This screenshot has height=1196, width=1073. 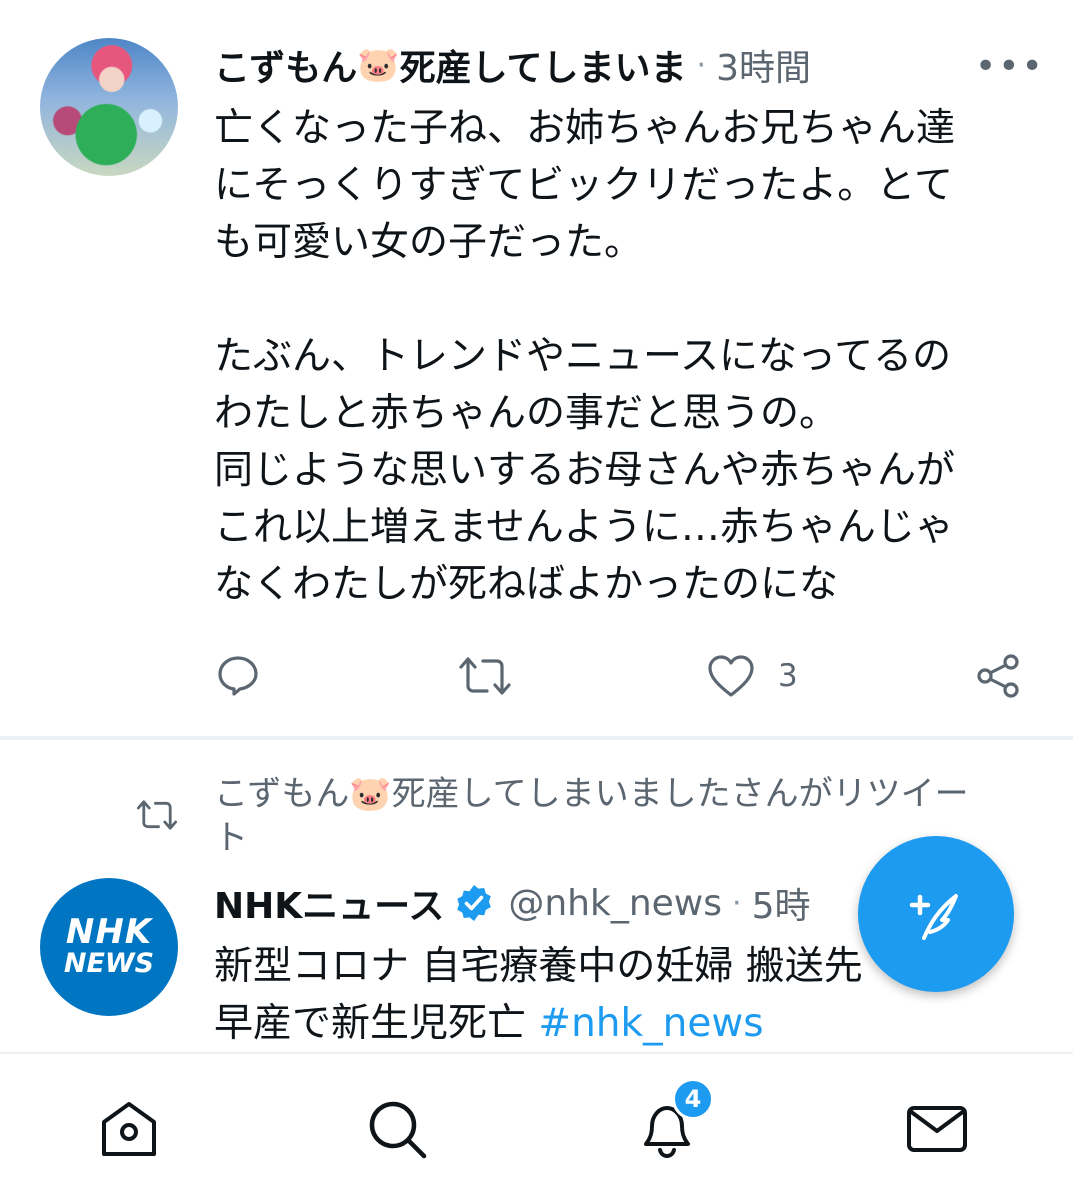 What do you see at coordinates (624, 676) in the screenshot?
I see `tweet-actions: 3` at bounding box center [624, 676].